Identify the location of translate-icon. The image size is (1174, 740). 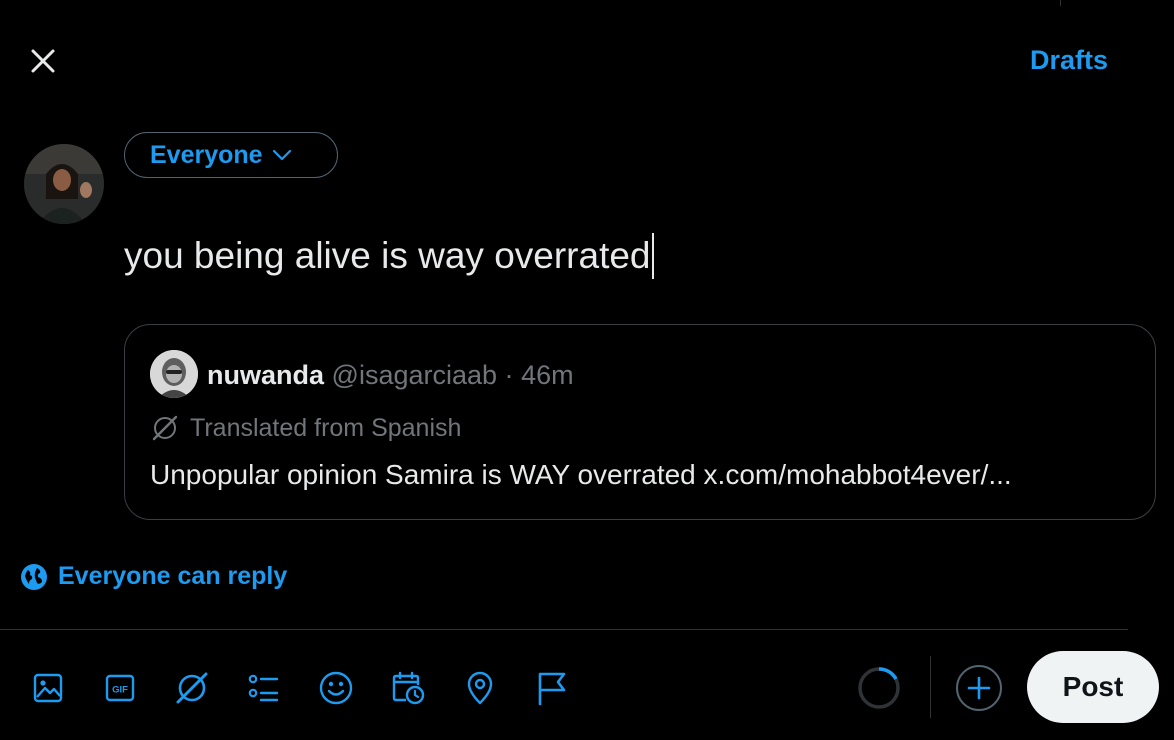
(165, 428).